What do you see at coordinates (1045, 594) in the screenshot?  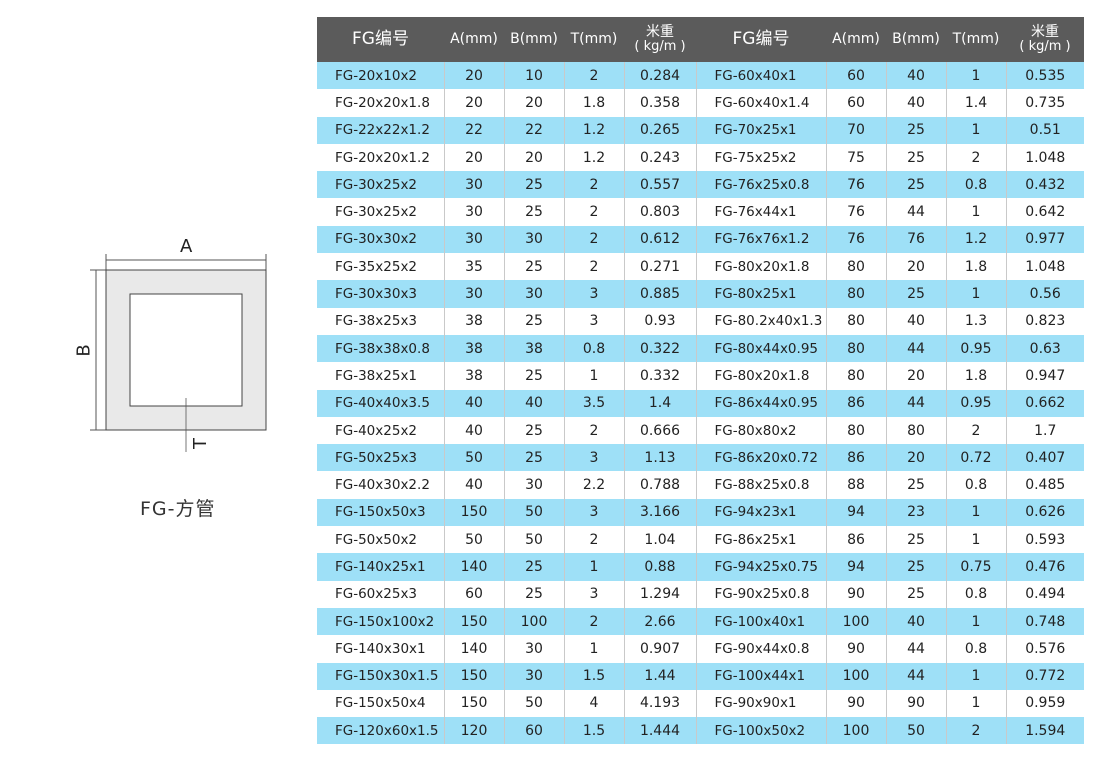 I see `right-weight-cell: 0.494` at bounding box center [1045, 594].